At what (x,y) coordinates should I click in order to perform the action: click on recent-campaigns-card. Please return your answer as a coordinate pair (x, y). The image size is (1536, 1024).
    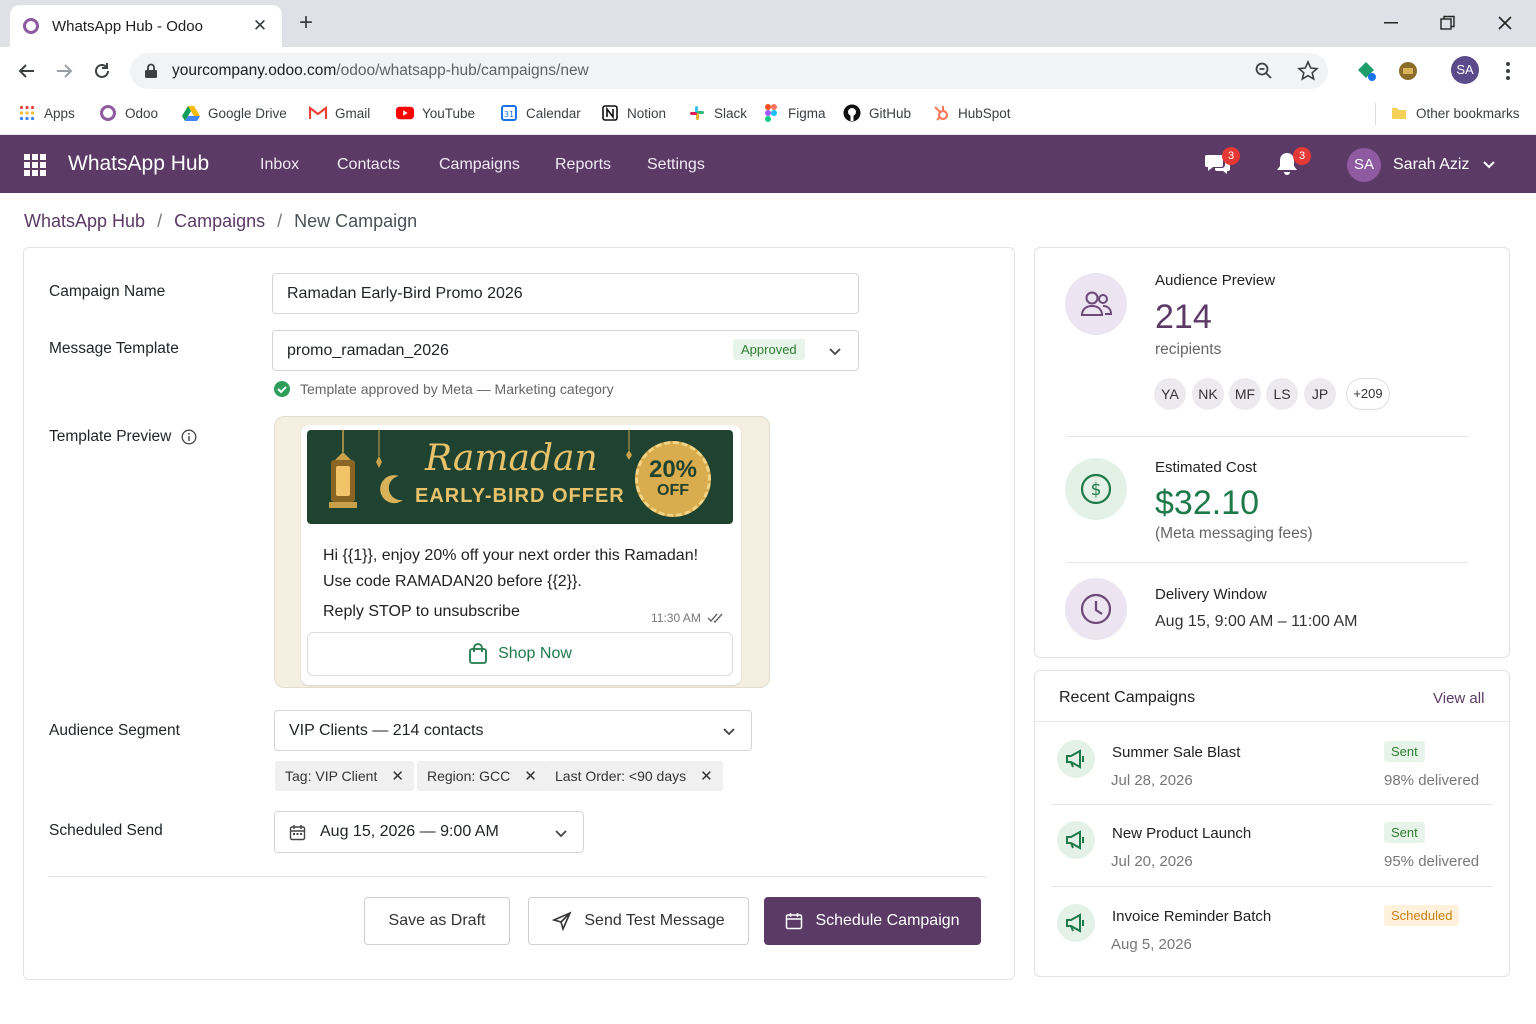
    Looking at the image, I should click on (1272, 823).